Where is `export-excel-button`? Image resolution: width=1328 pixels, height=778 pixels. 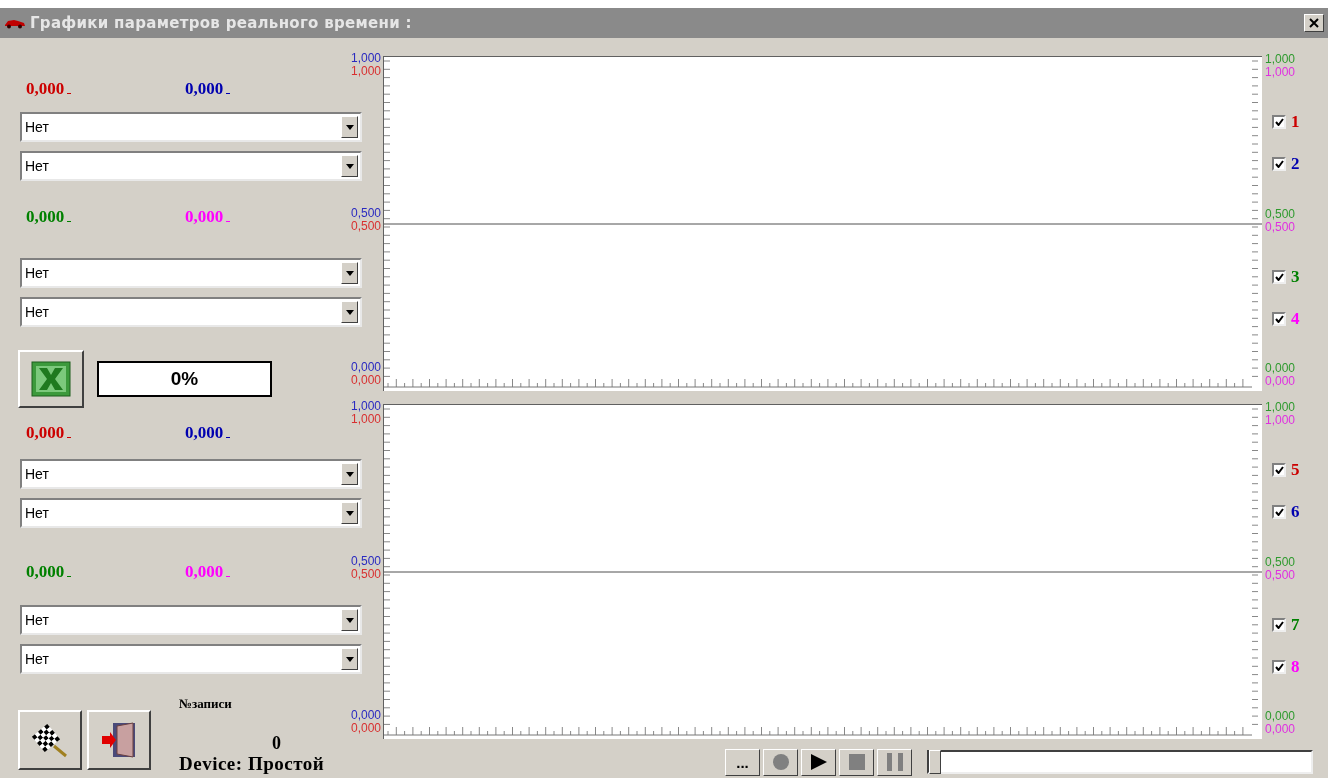 export-excel-button is located at coordinates (51, 379).